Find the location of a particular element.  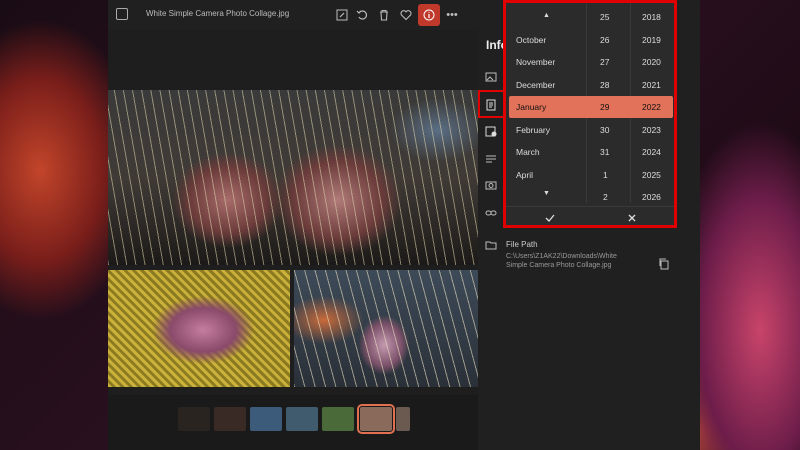

month-option: November is located at coordinates (535, 62).